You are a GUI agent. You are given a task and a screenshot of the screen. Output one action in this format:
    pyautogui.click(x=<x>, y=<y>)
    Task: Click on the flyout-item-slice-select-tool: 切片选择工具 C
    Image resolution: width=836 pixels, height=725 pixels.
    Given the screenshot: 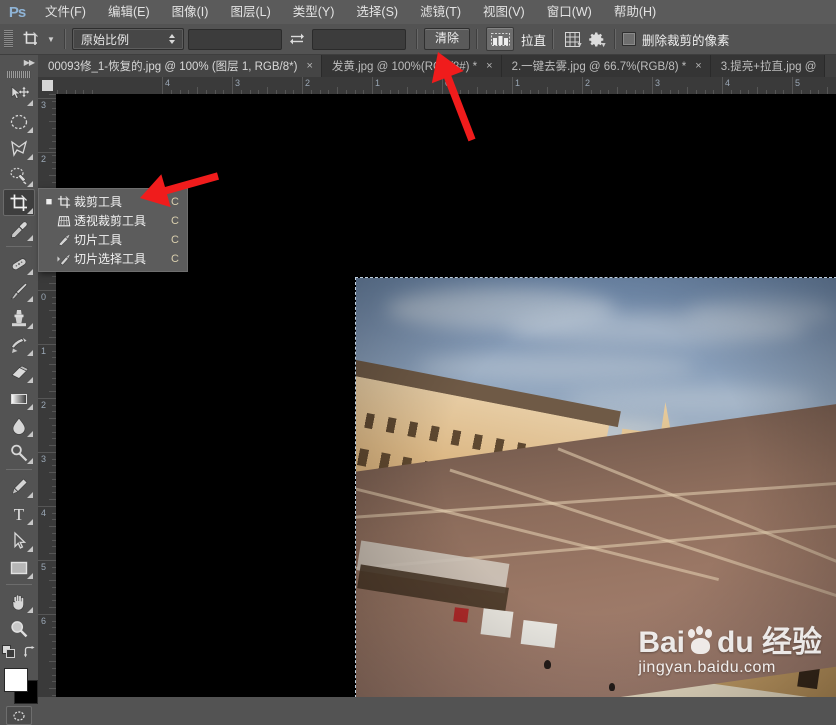 What is the action you would take?
    pyautogui.click(x=113, y=258)
    